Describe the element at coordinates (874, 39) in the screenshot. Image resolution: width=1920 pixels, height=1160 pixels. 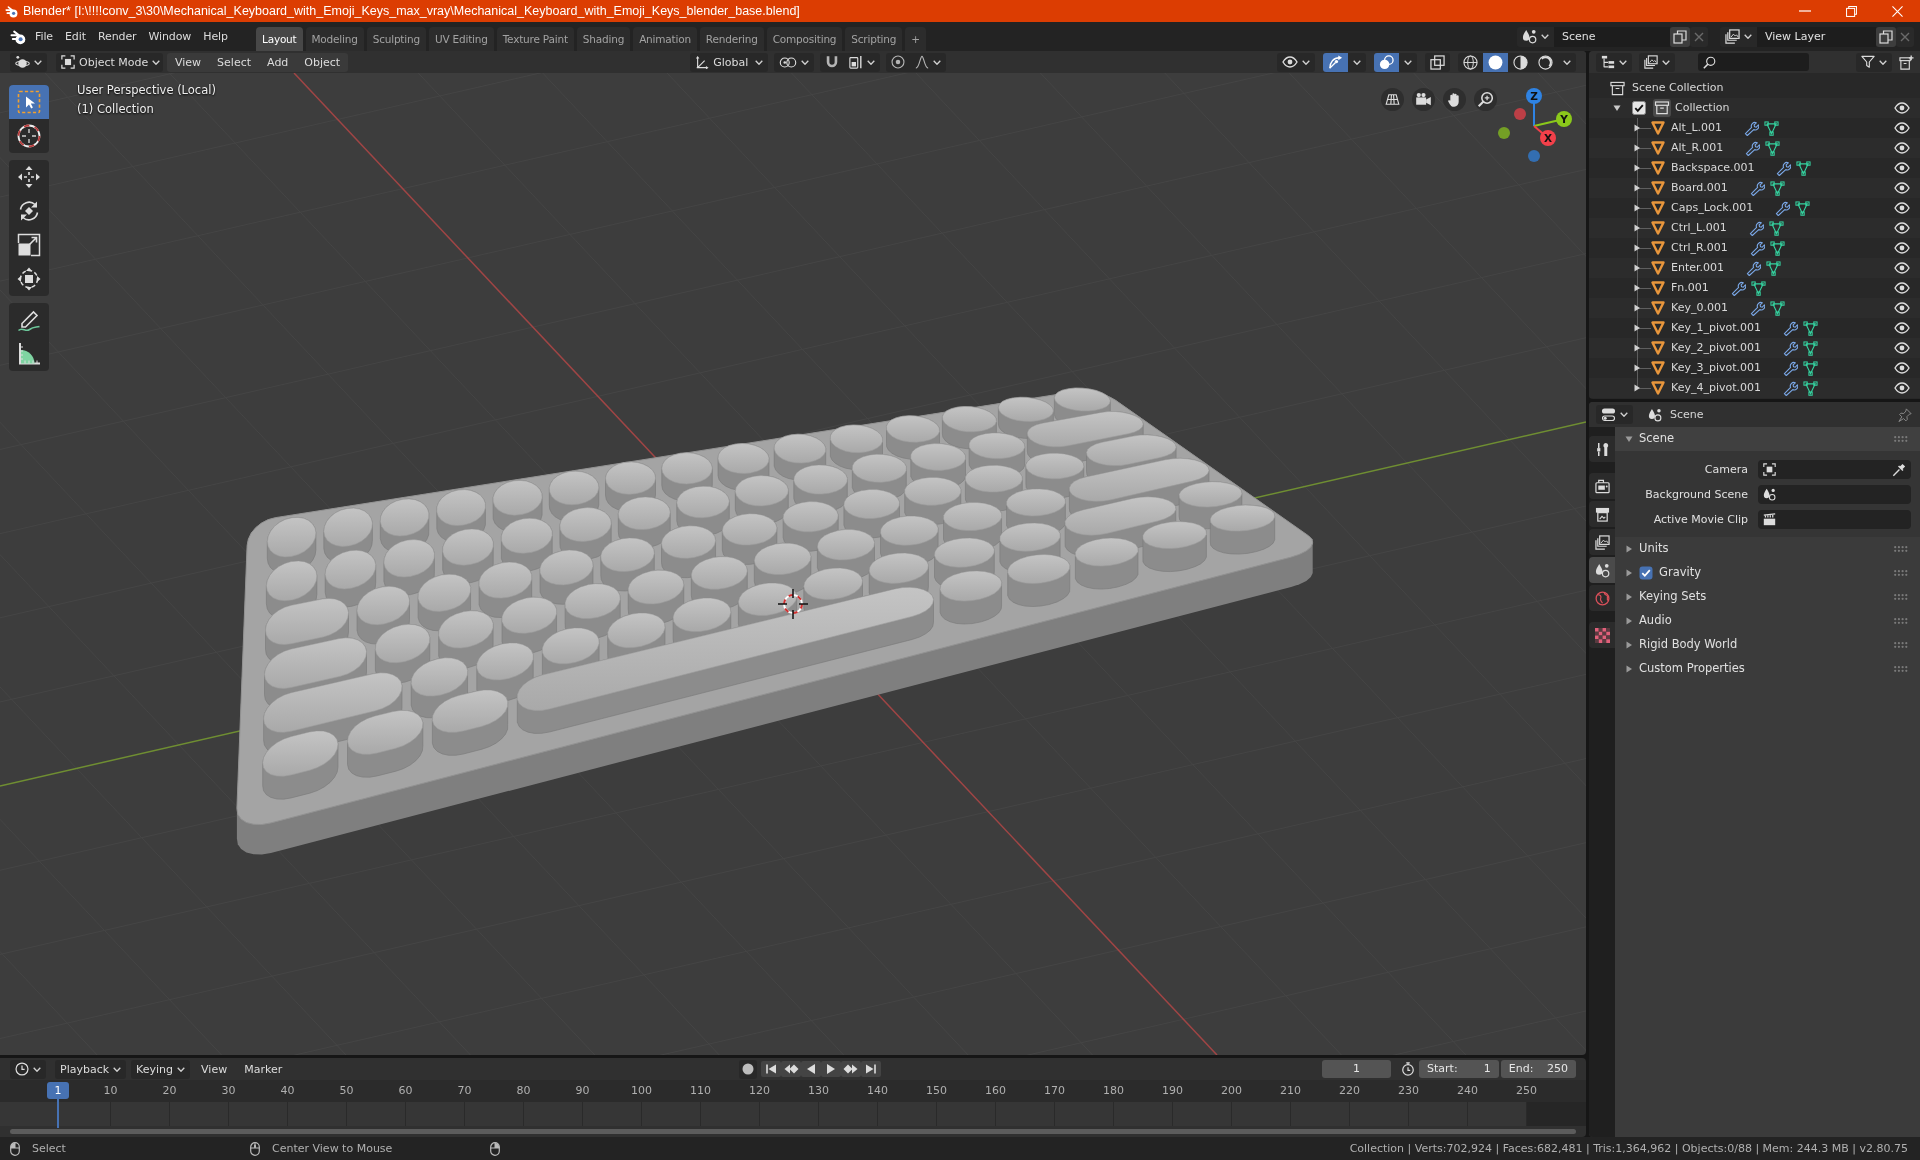
I see `workspace-tab: Scripting` at that location.